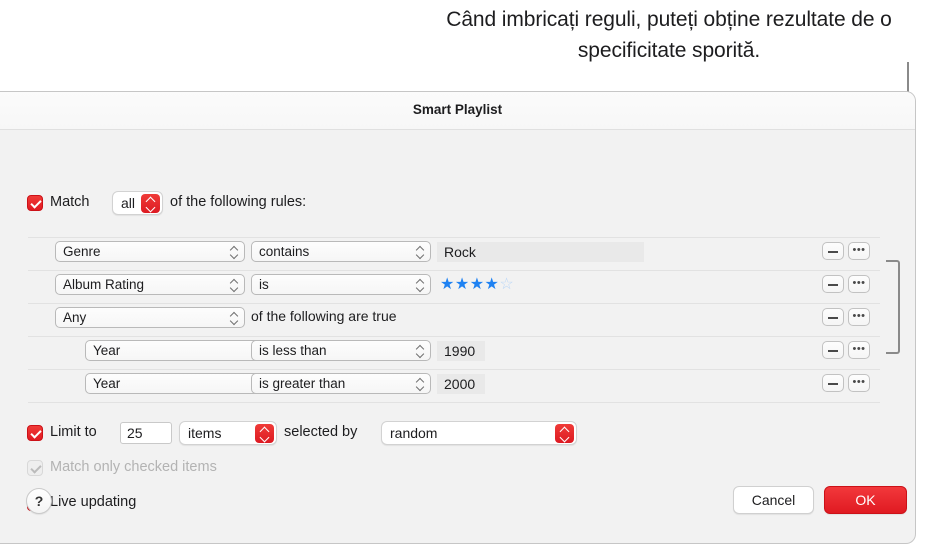 This screenshot has height=556, width=931. I want to click on dialog-footer: ? Cancel OK, so click(457, 510).